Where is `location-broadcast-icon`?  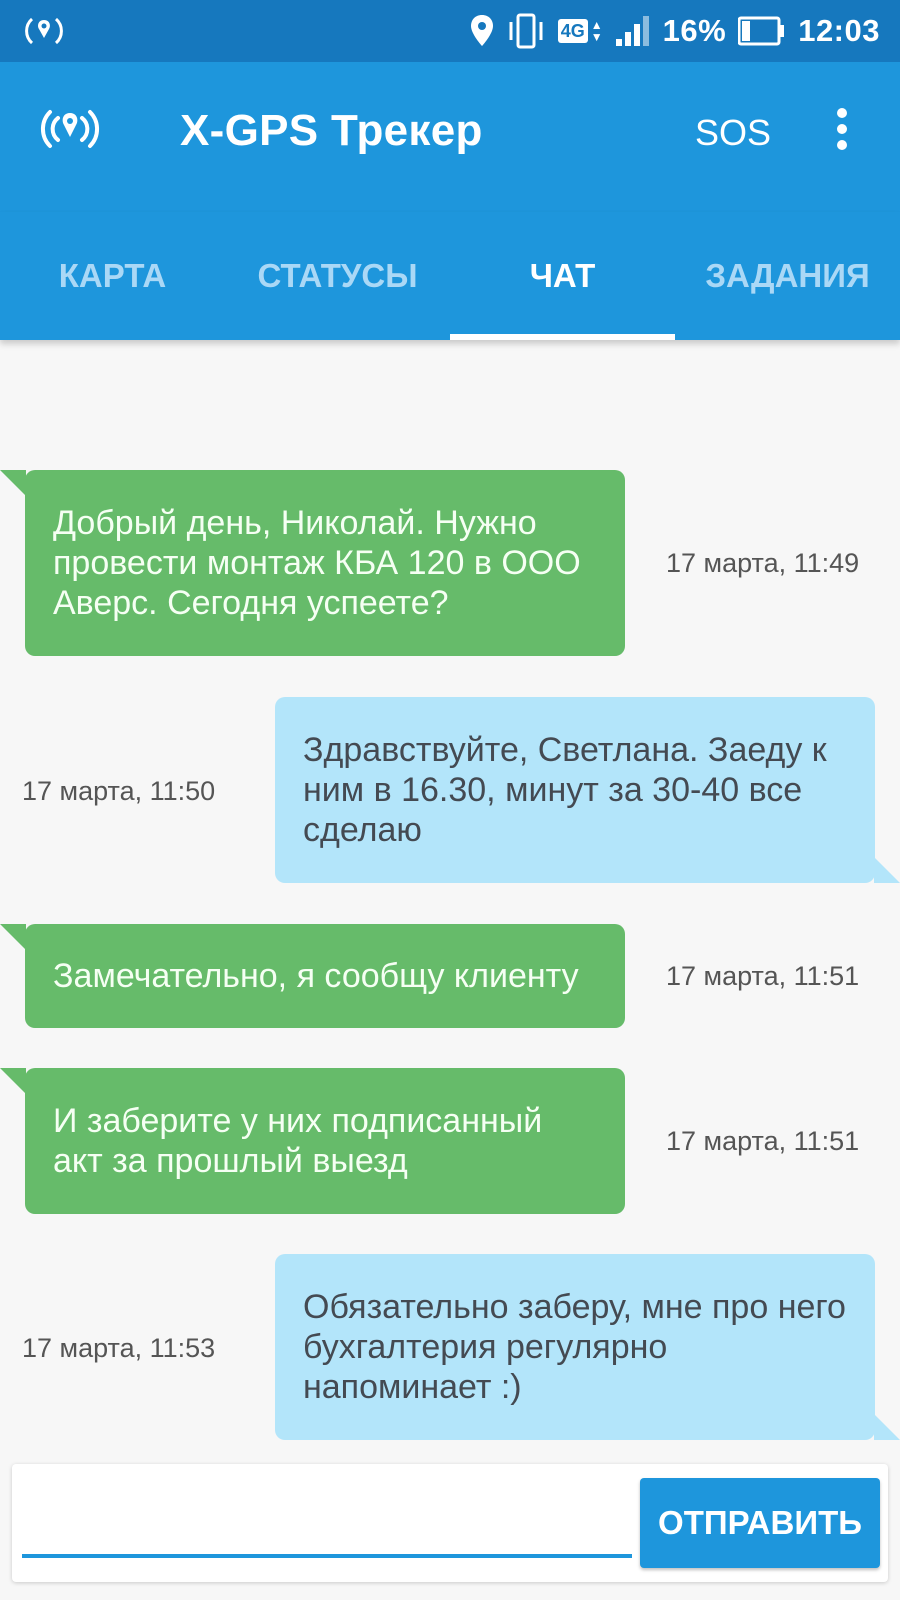 location-broadcast-icon is located at coordinates (44, 31).